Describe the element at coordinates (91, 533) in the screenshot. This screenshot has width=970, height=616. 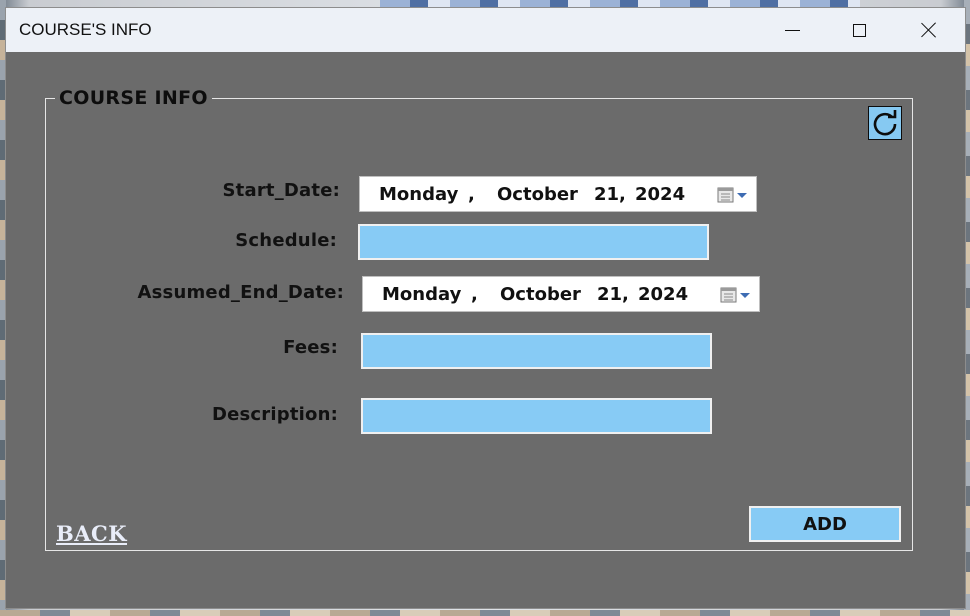
I see `back-link: BACK` at that location.